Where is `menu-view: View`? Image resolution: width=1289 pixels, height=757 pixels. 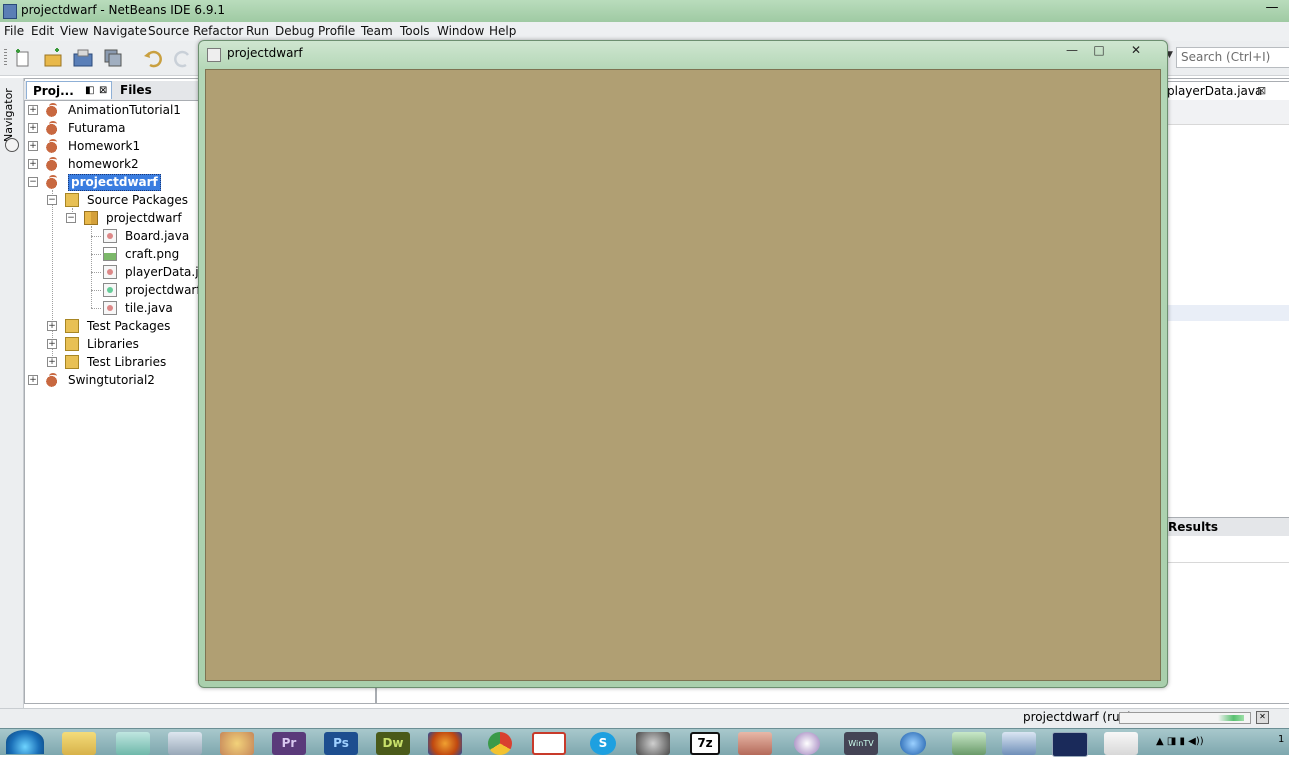 menu-view: View is located at coordinates (74, 31).